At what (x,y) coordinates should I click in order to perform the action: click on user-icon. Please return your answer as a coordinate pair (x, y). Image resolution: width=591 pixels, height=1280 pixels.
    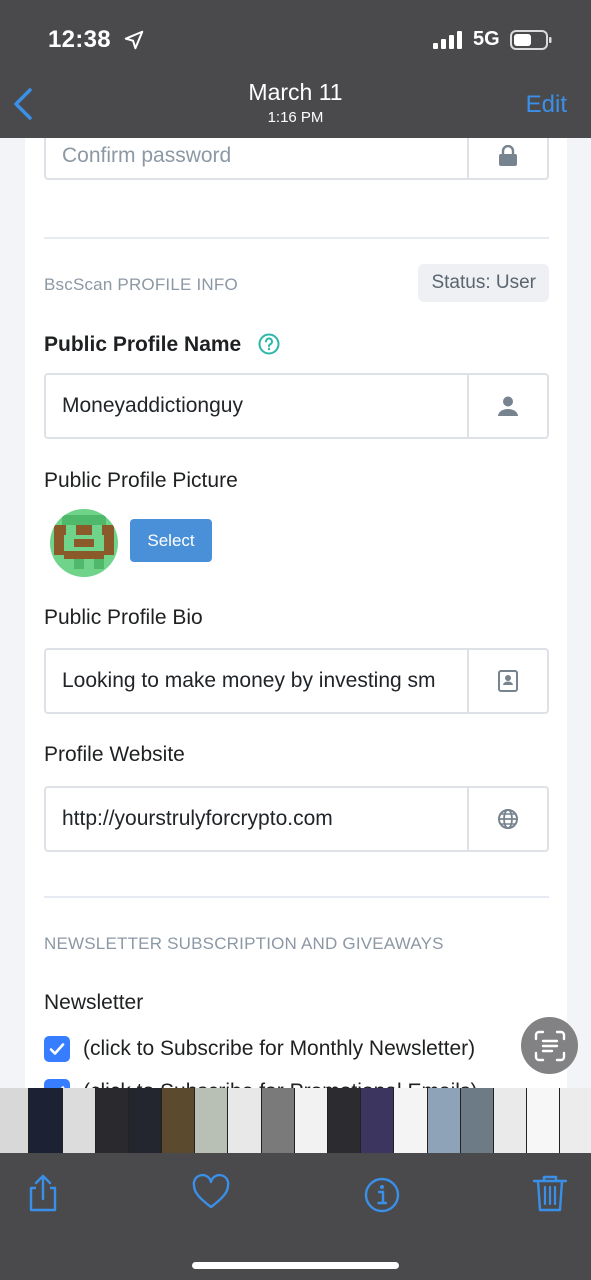
    Looking at the image, I should click on (508, 406).